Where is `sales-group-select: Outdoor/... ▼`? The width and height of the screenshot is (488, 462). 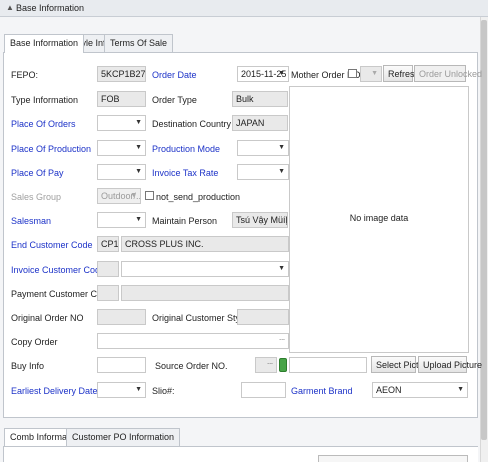
sales-group-select: Outdoor/... ▼ is located at coordinates (119, 196).